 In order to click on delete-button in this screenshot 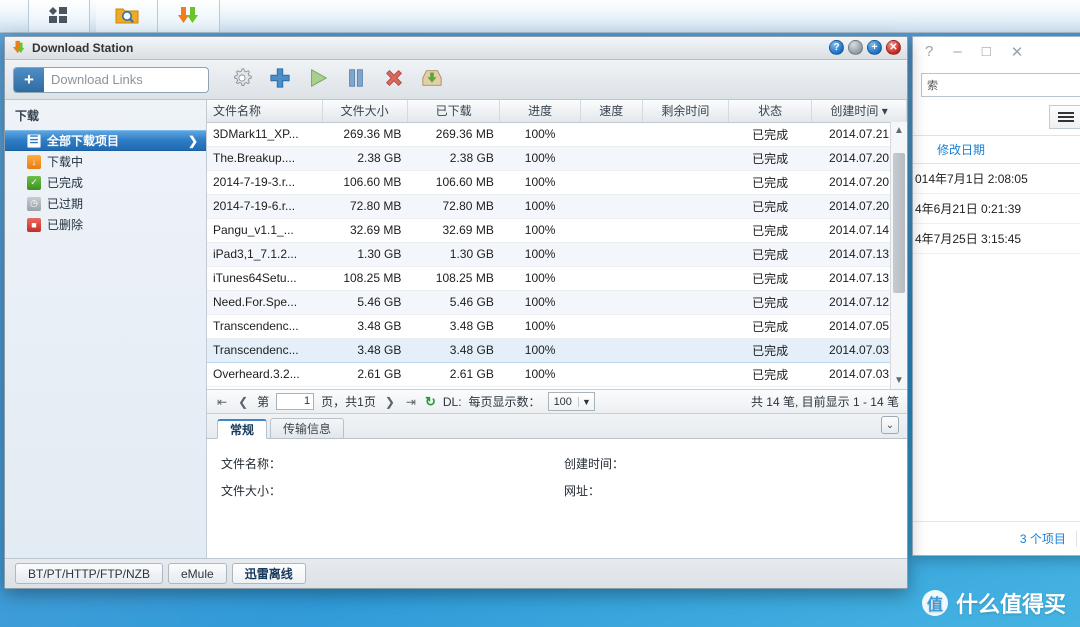, I will do `click(394, 80)`.